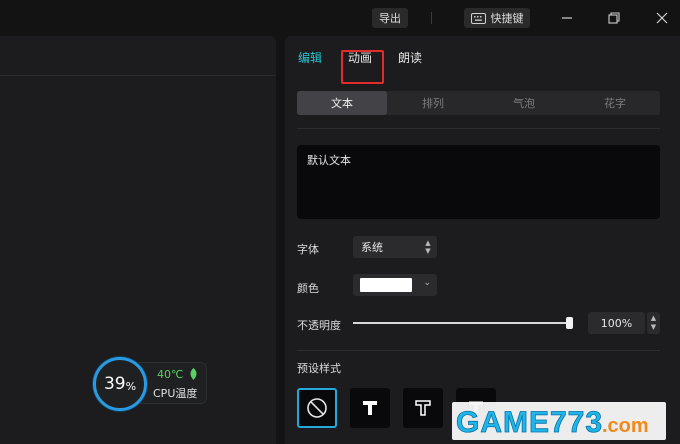 The image size is (680, 444). I want to click on close-icon, so click(662, 18).